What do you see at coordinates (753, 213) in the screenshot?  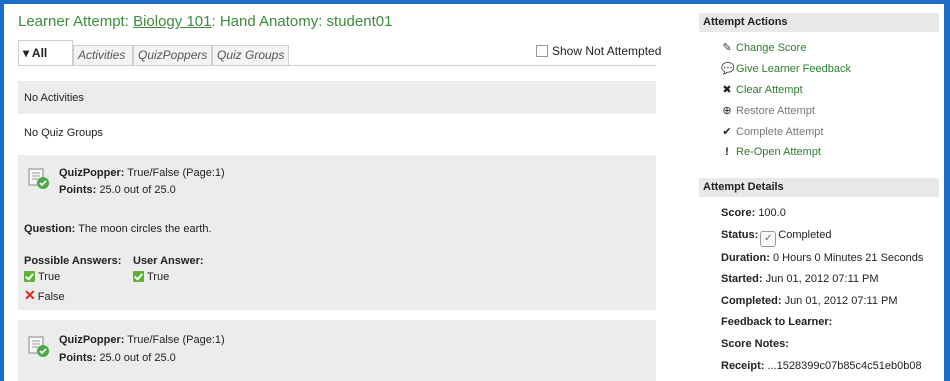 I see `detail-score: Score: 100.0` at bounding box center [753, 213].